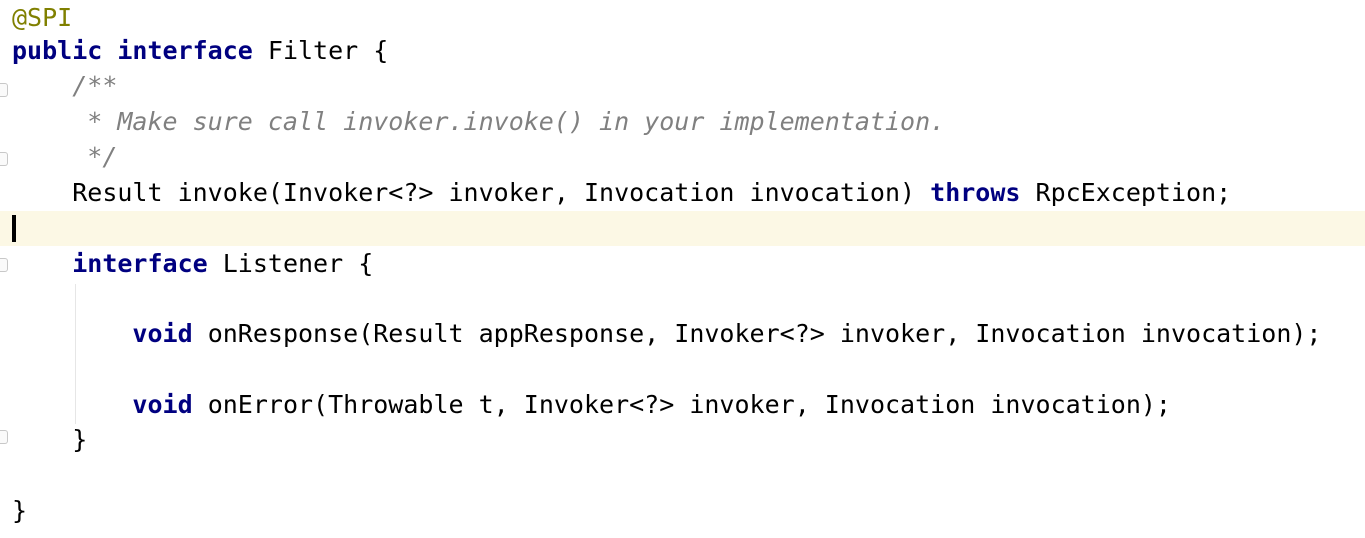  I want to click on code-text: RpcException;, so click(1126, 192).